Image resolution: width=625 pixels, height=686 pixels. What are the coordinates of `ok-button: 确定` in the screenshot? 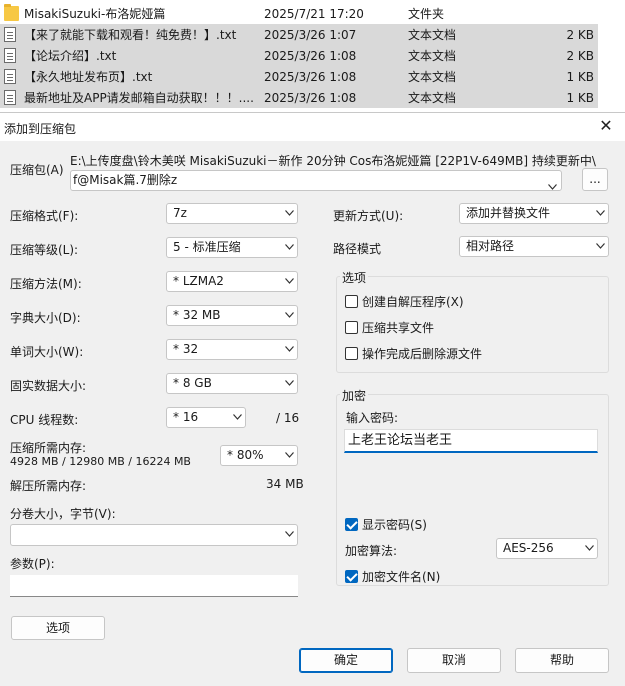 It's located at (346, 660).